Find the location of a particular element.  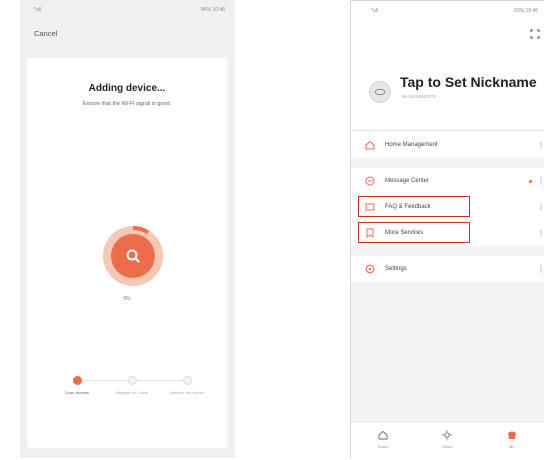

step-register-cloud: Register on Cloud is located at coordinates (132, 385).